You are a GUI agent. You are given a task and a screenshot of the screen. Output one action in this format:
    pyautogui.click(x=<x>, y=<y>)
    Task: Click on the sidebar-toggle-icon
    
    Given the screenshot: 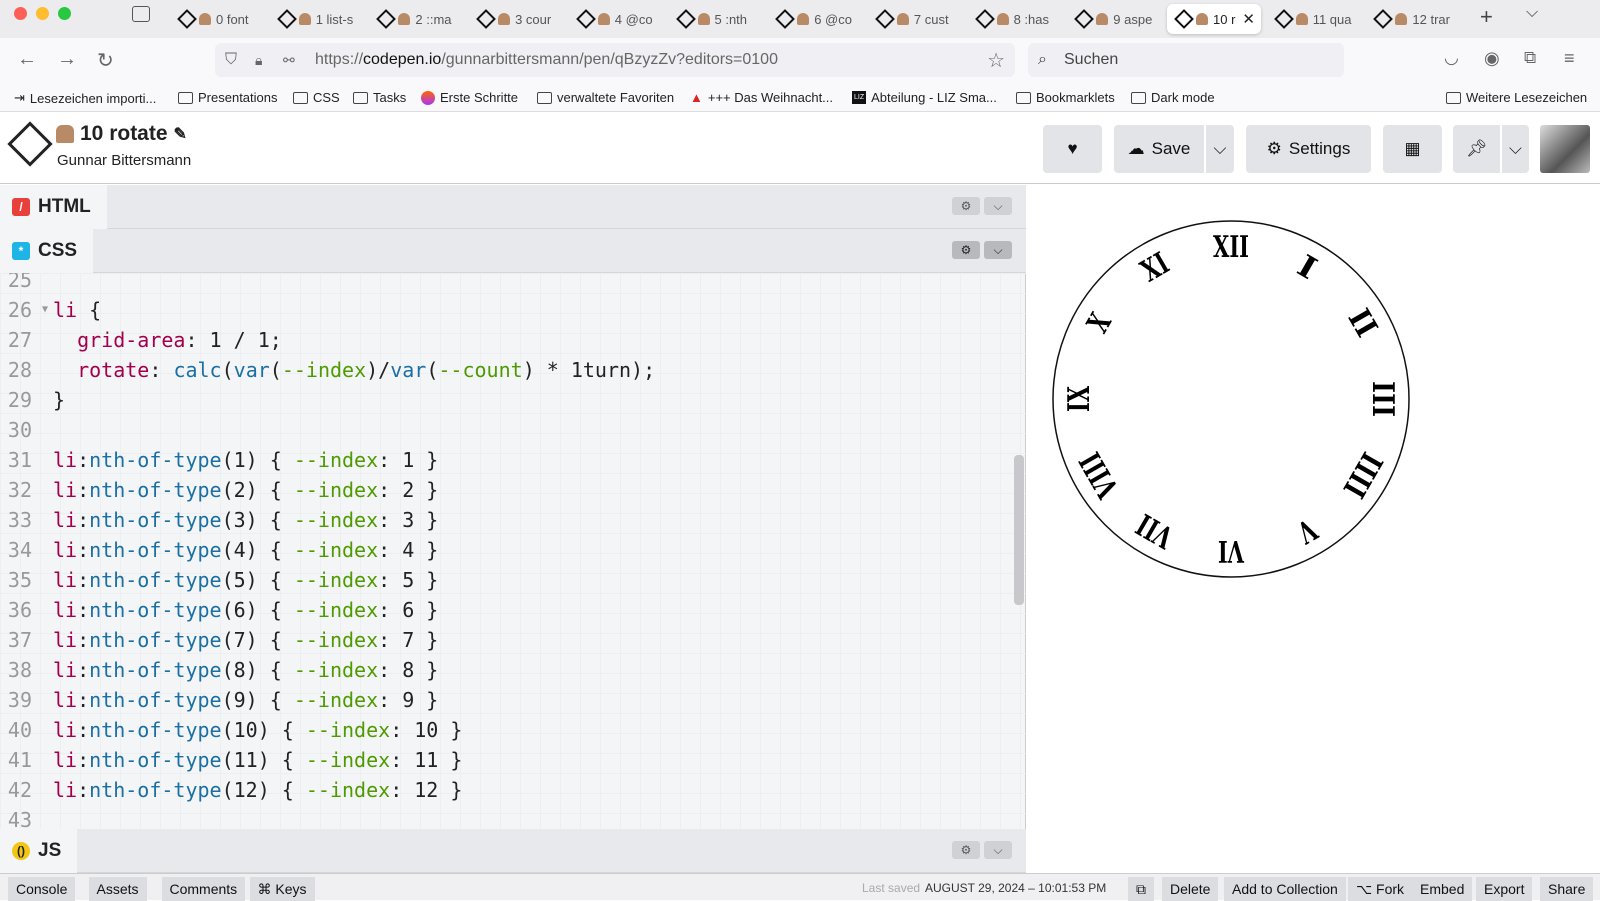 What is the action you would take?
    pyautogui.click(x=141, y=14)
    